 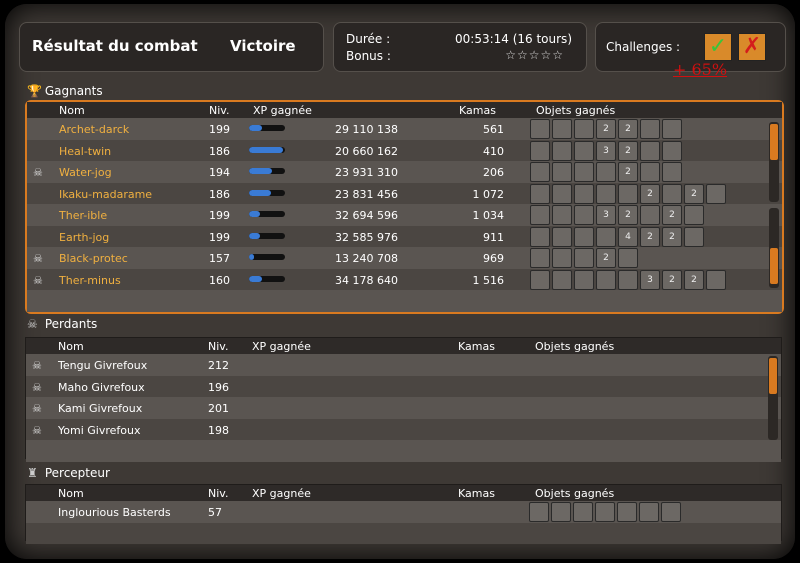 What do you see at coordinates (403, 512) in the screenshot?
I see `collector-row: Inglourious Basterds 57` at bounding box center [403, 512].